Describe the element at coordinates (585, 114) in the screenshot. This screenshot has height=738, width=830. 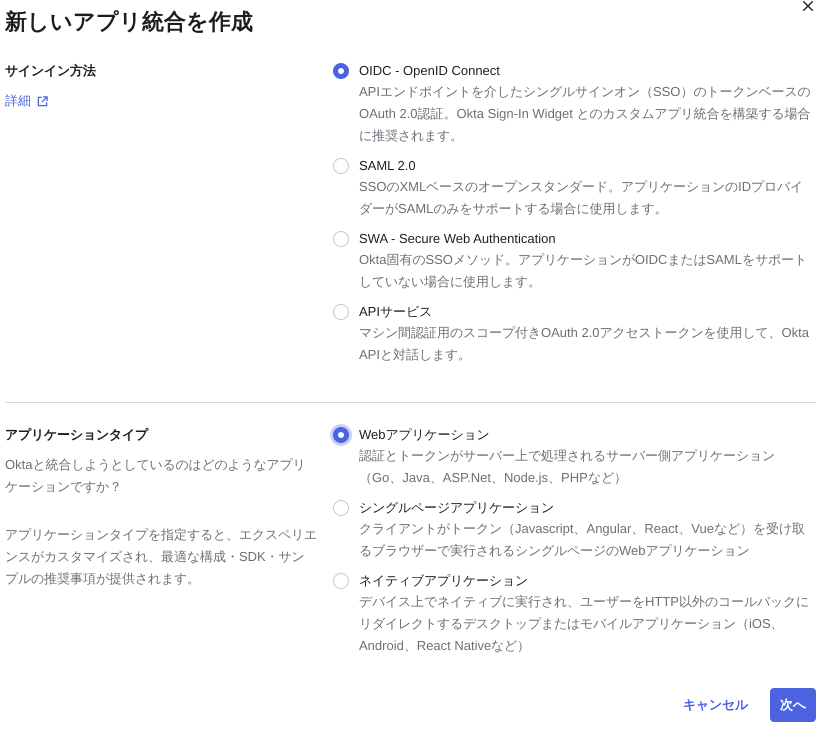
I see `option-description: APIエンドポイントを介したシングルサインオン（SSO）のトークンベースのOAuth 2.0認証。Okta Sign-In Widget とのカスタムアプリ統合を構築する場合に推奨されます。` at that location.